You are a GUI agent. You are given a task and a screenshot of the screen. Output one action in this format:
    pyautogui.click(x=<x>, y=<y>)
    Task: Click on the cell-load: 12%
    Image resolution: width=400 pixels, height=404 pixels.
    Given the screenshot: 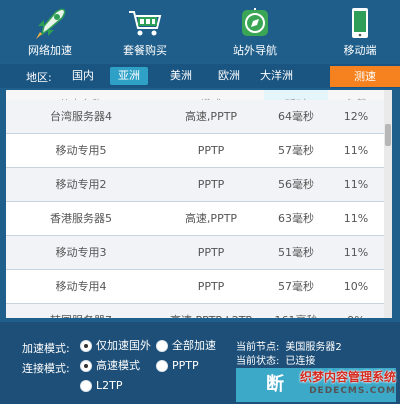 What is the action you would take?
    pyautogui.click(x=356, y=116)
    